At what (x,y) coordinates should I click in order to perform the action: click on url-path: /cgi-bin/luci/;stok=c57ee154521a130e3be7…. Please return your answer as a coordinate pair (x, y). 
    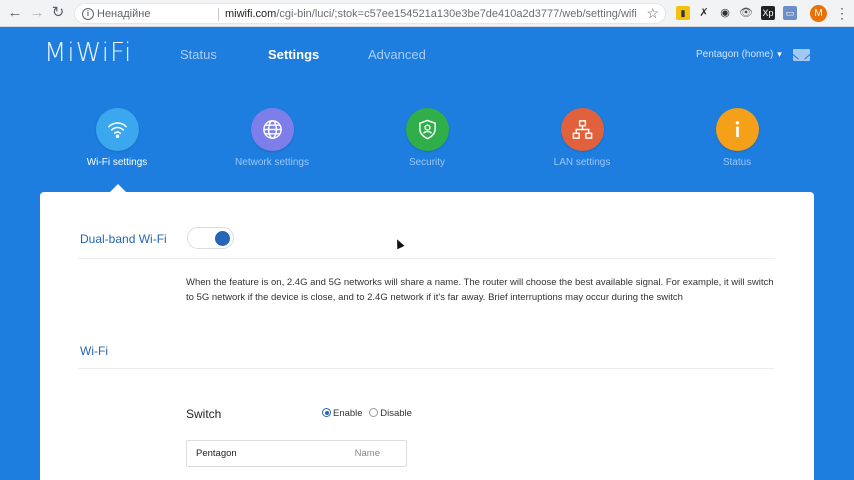
    Looking at the image, I should click on (456, 14).